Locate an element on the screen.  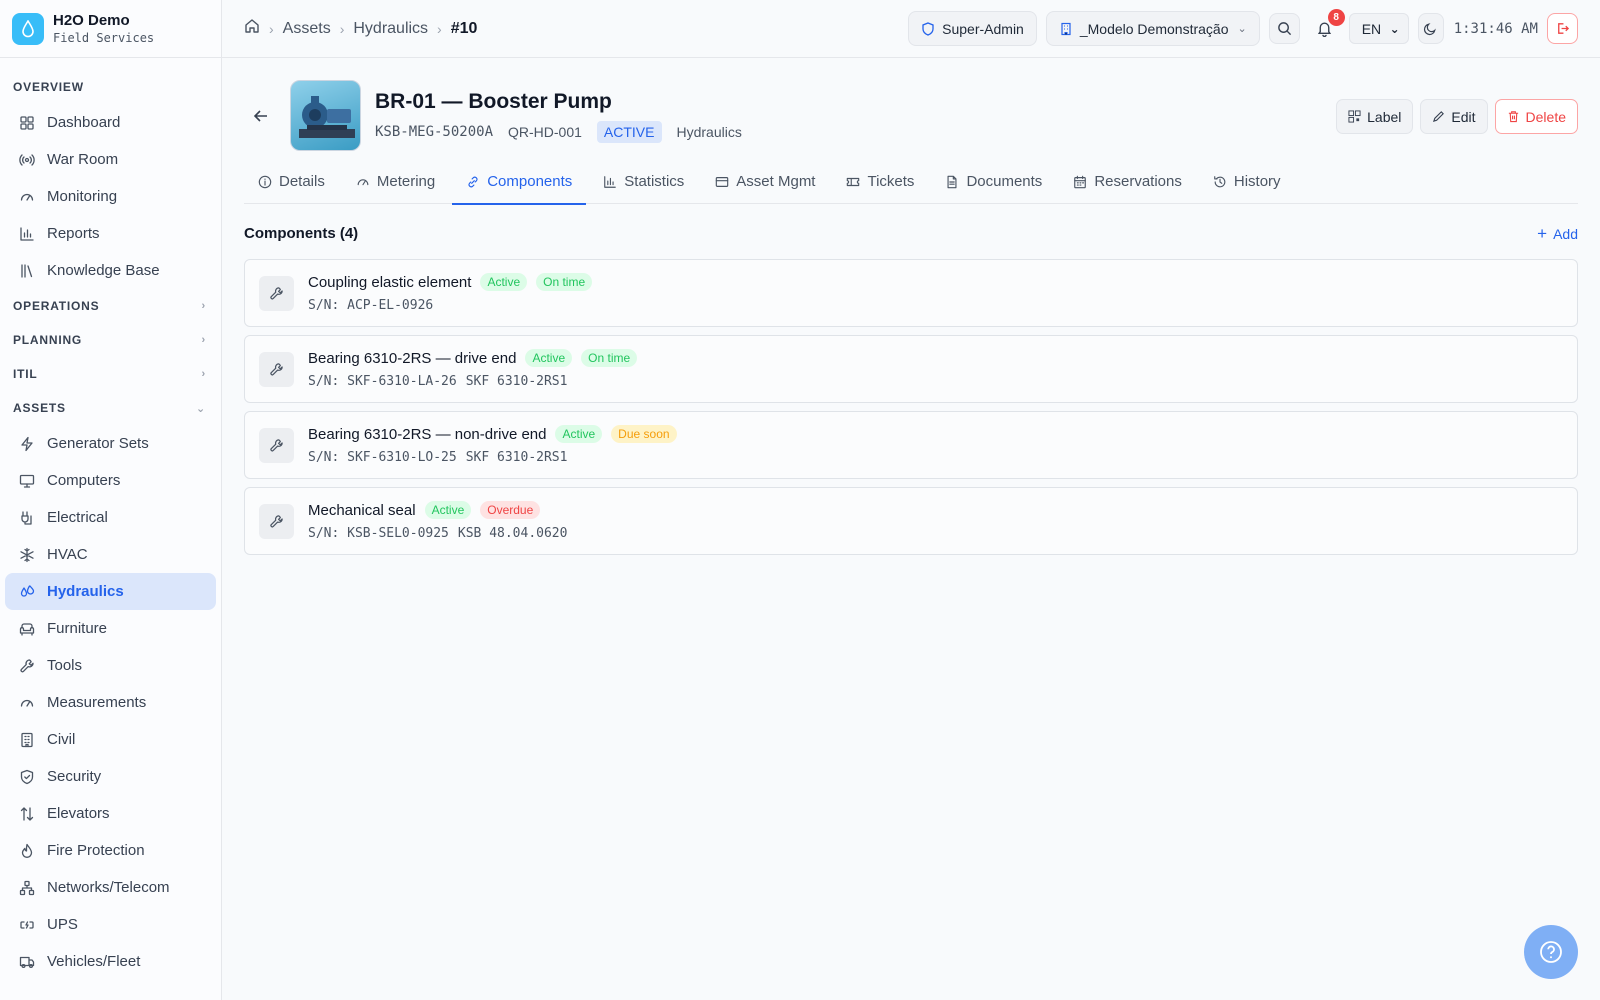
component-name: Coupling elastic element is located at coordinates (390, 282).